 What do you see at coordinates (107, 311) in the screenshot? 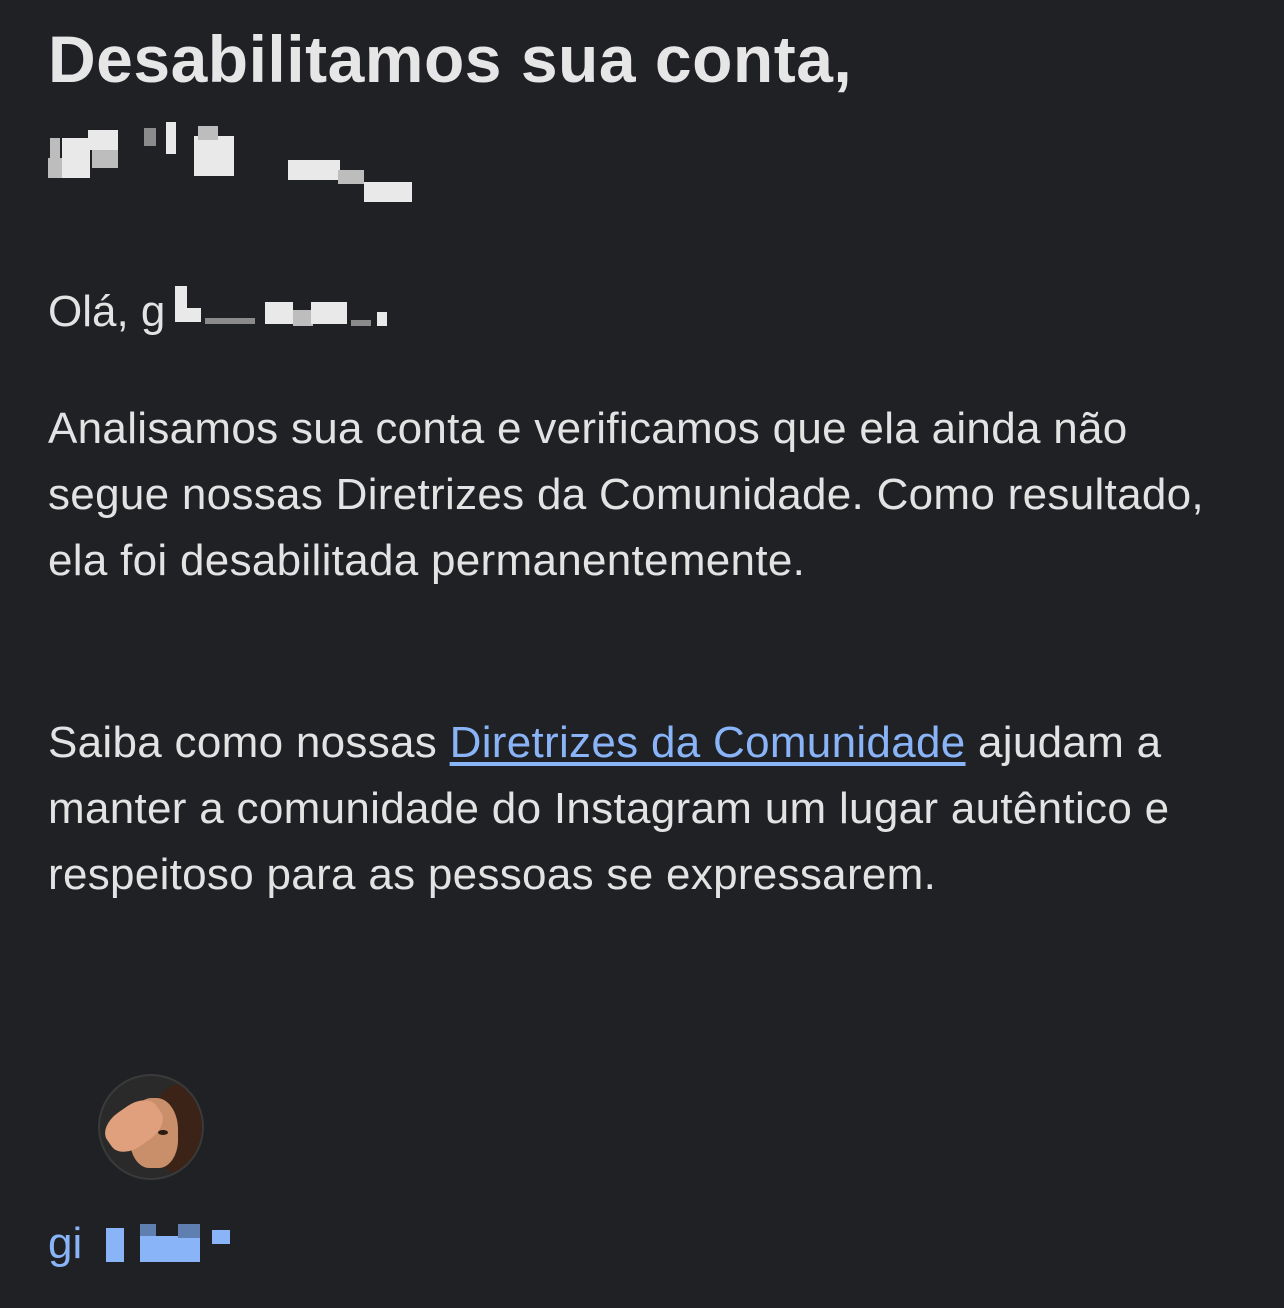
I see `greeting-text: Olá, g` at bounding box center [107, 311].